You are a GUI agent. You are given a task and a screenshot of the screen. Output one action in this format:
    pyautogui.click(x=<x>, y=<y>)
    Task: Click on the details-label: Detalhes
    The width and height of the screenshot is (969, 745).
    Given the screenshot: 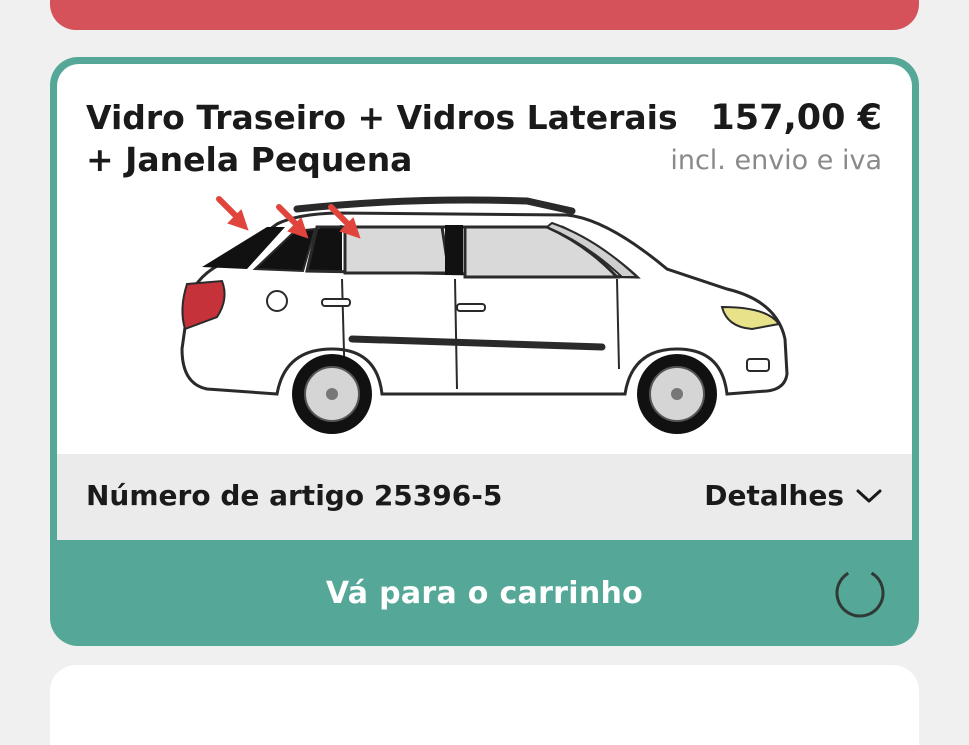 What is the action you would take?
    pyautogui.click(x=774, y=495)
    